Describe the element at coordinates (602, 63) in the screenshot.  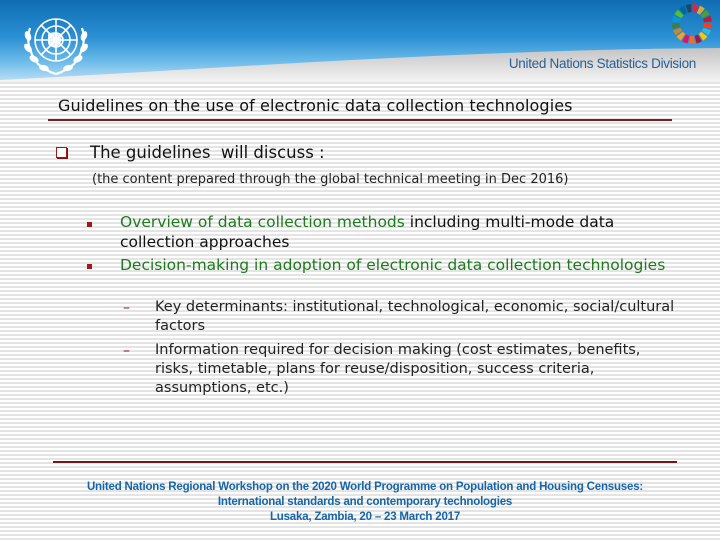
I see `division-name: United Nations Statistics Division` at that location.